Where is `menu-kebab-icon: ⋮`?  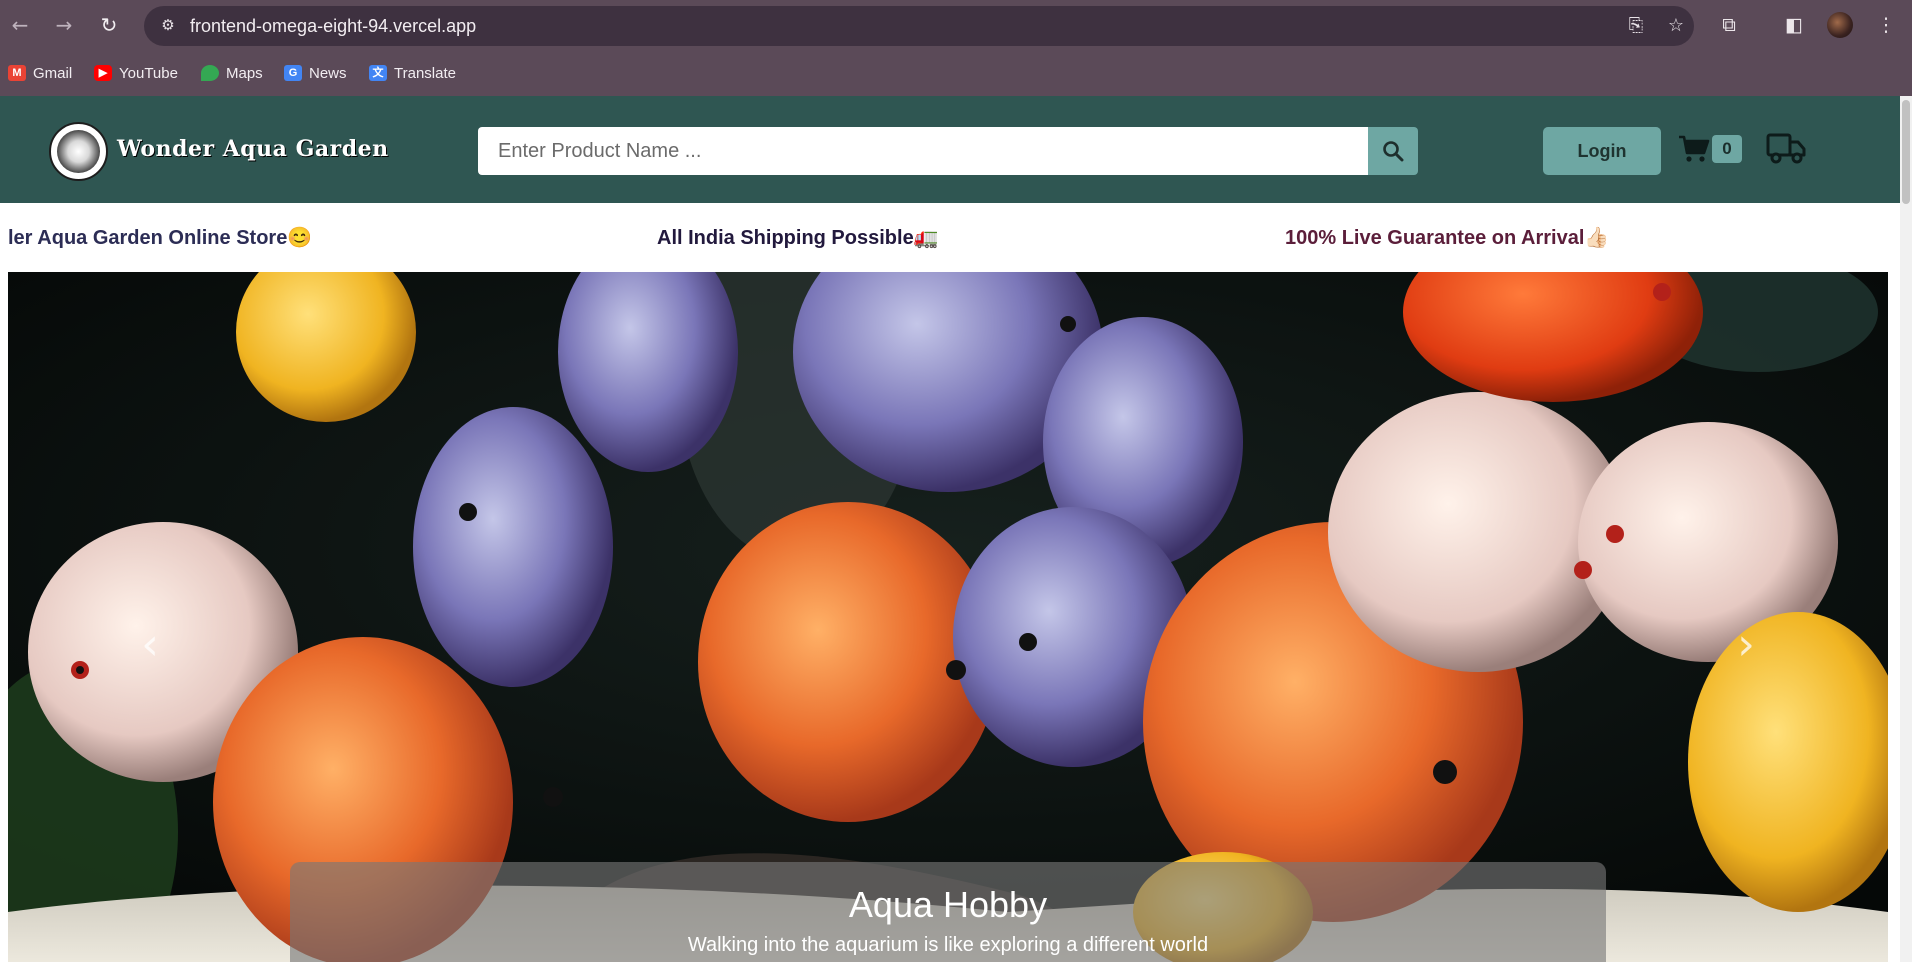
menu-kebab-icon: ⋮ is located at coordinates (1886, 25).